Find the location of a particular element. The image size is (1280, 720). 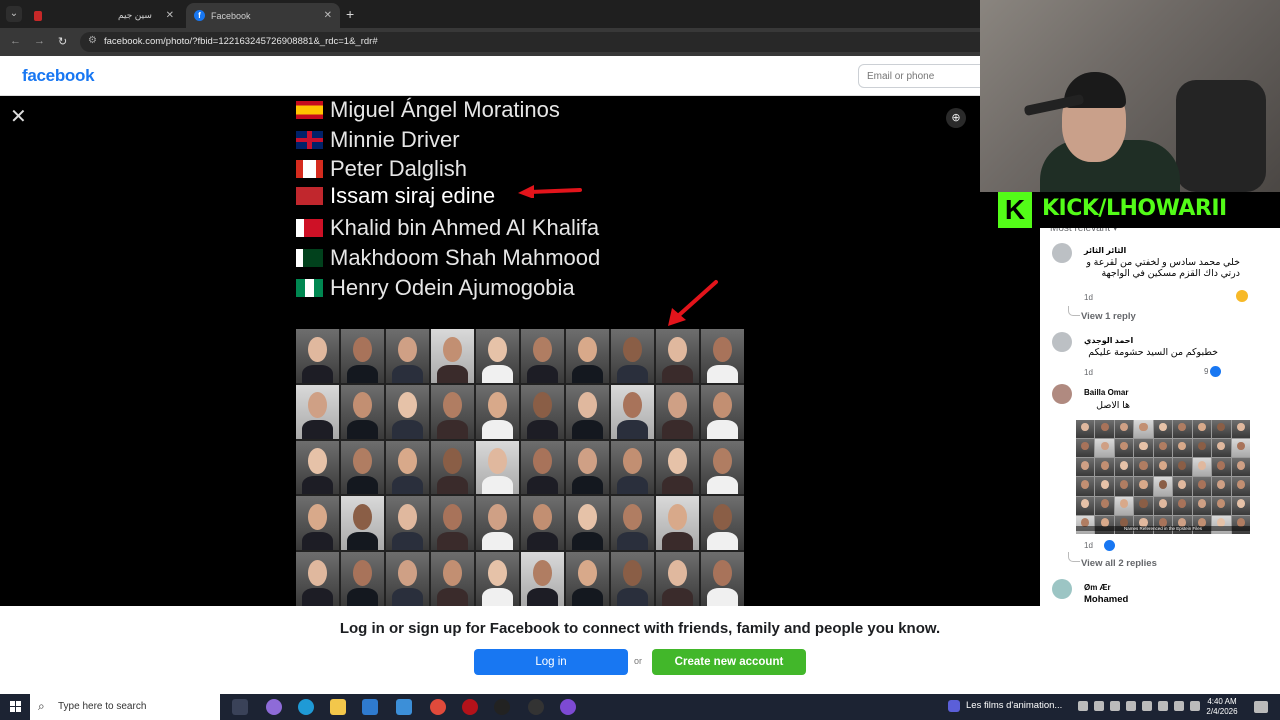

file-explorer-icon is located at coordinates (338, 707).